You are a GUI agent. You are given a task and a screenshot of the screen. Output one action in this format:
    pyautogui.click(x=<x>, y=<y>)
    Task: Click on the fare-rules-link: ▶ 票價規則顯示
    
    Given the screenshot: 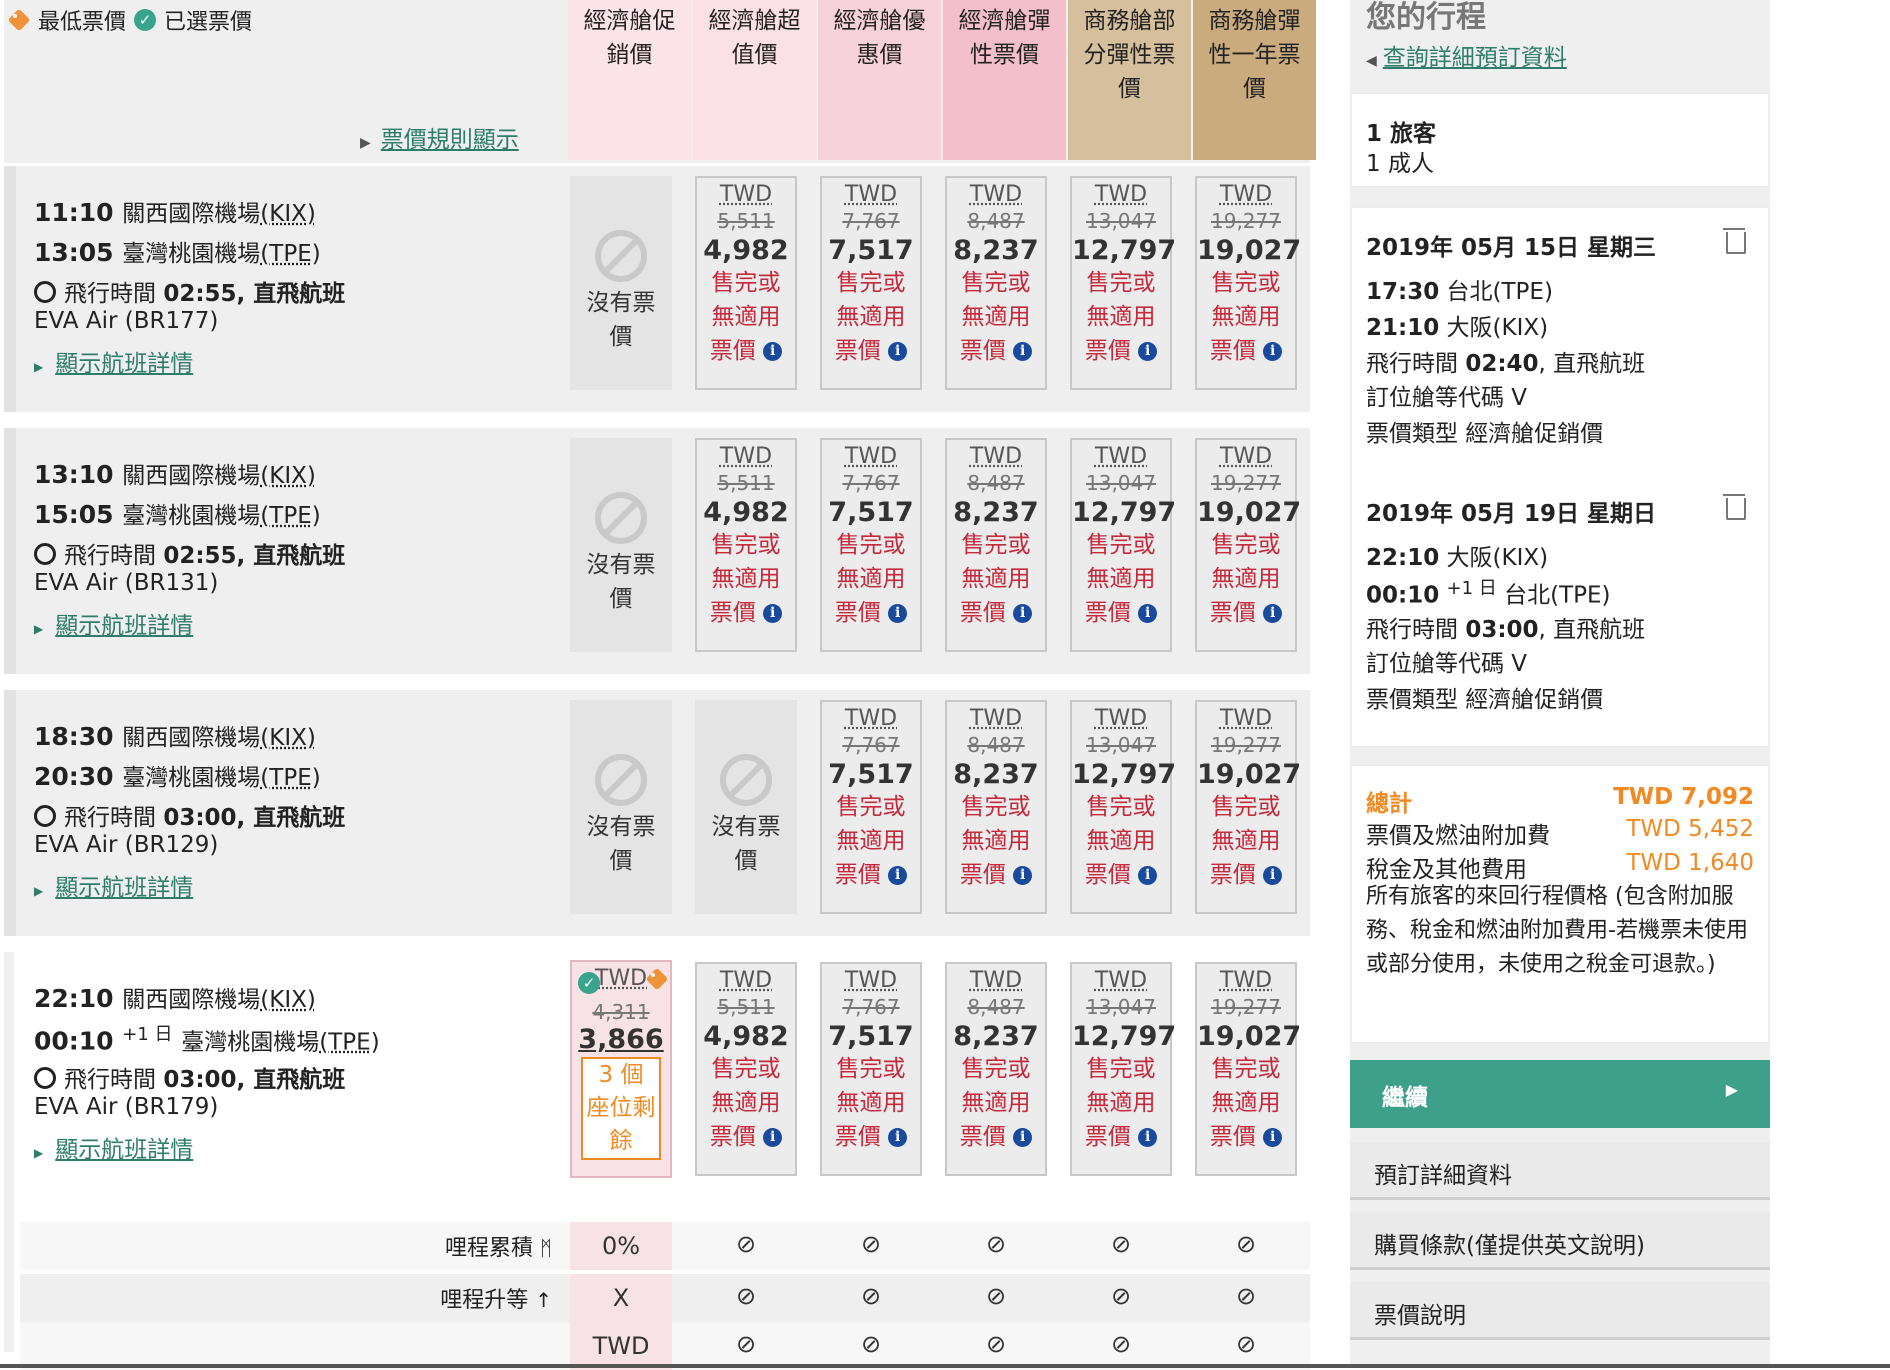 What is the action you would take?
    pyautogui.click(x=439, y=137)
    